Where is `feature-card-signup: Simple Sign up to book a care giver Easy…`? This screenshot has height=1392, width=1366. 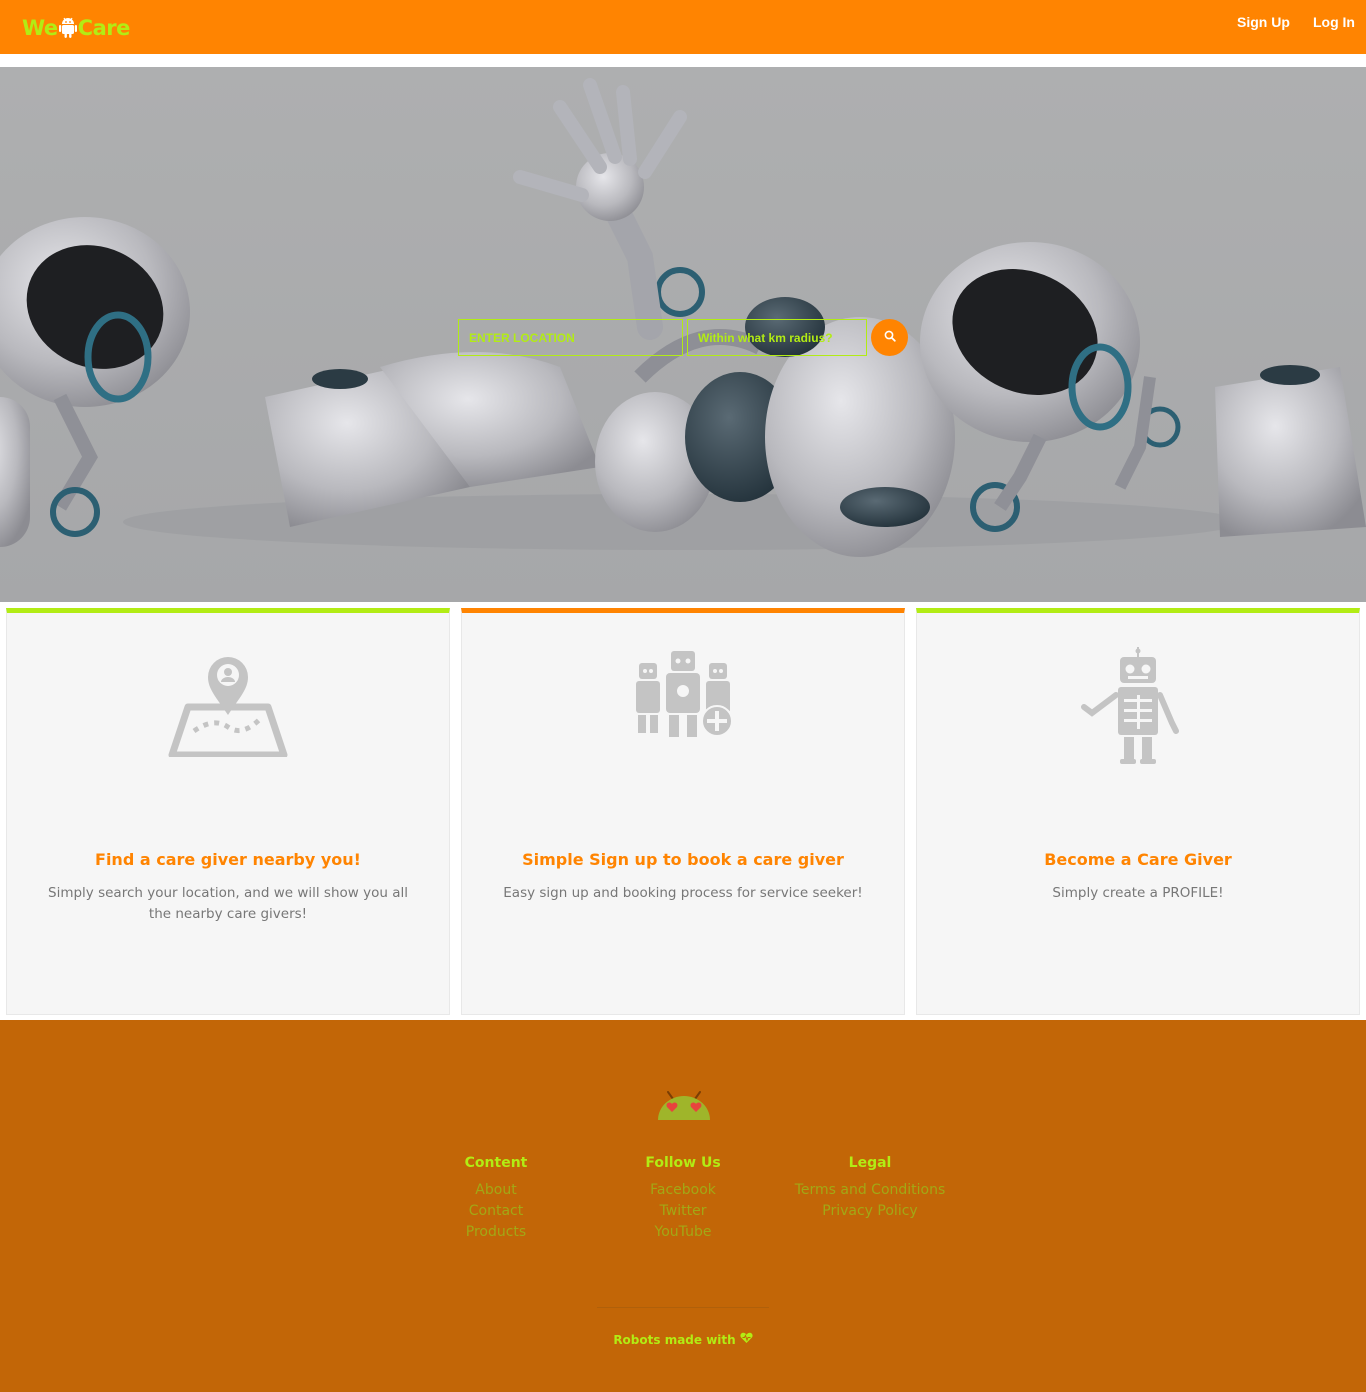 feature-card-signup: Simple Sign up to book a care giver Easy… is located at coordinates (683, 811).